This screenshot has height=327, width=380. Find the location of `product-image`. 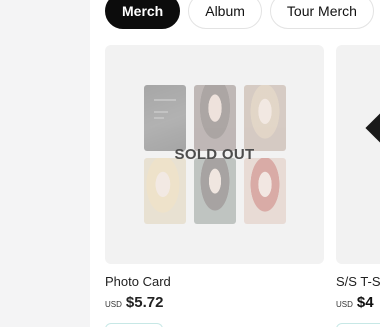

product-image is located at coordinates (358, 154).